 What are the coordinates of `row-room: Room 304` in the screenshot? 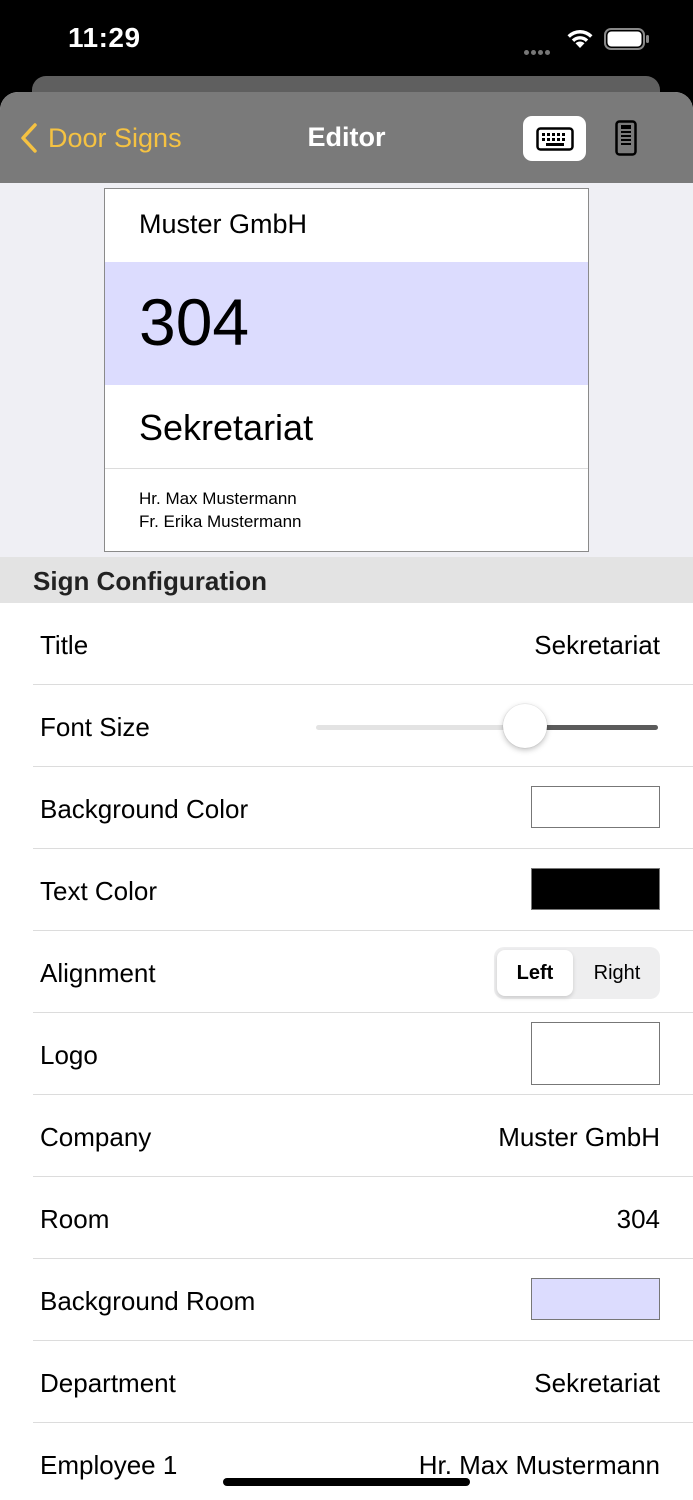 It's located at (346, 1218).